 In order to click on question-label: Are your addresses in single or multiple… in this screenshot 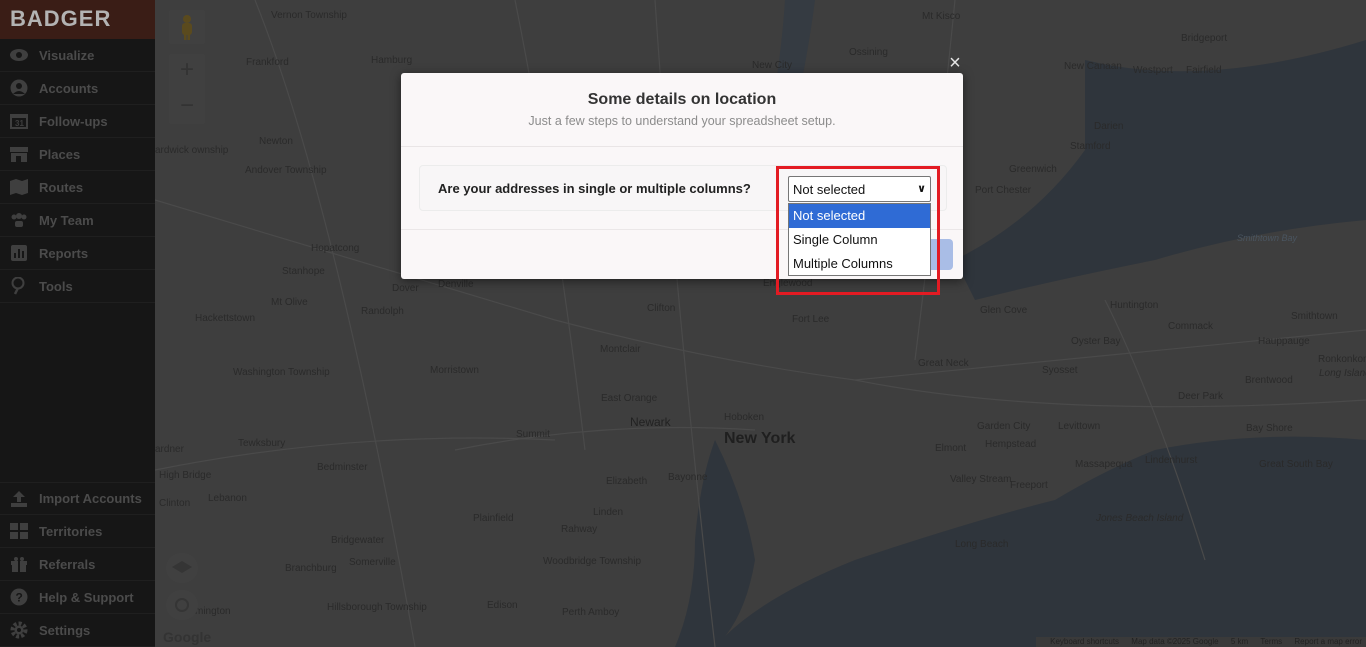, I will do `click(594, 188)`.